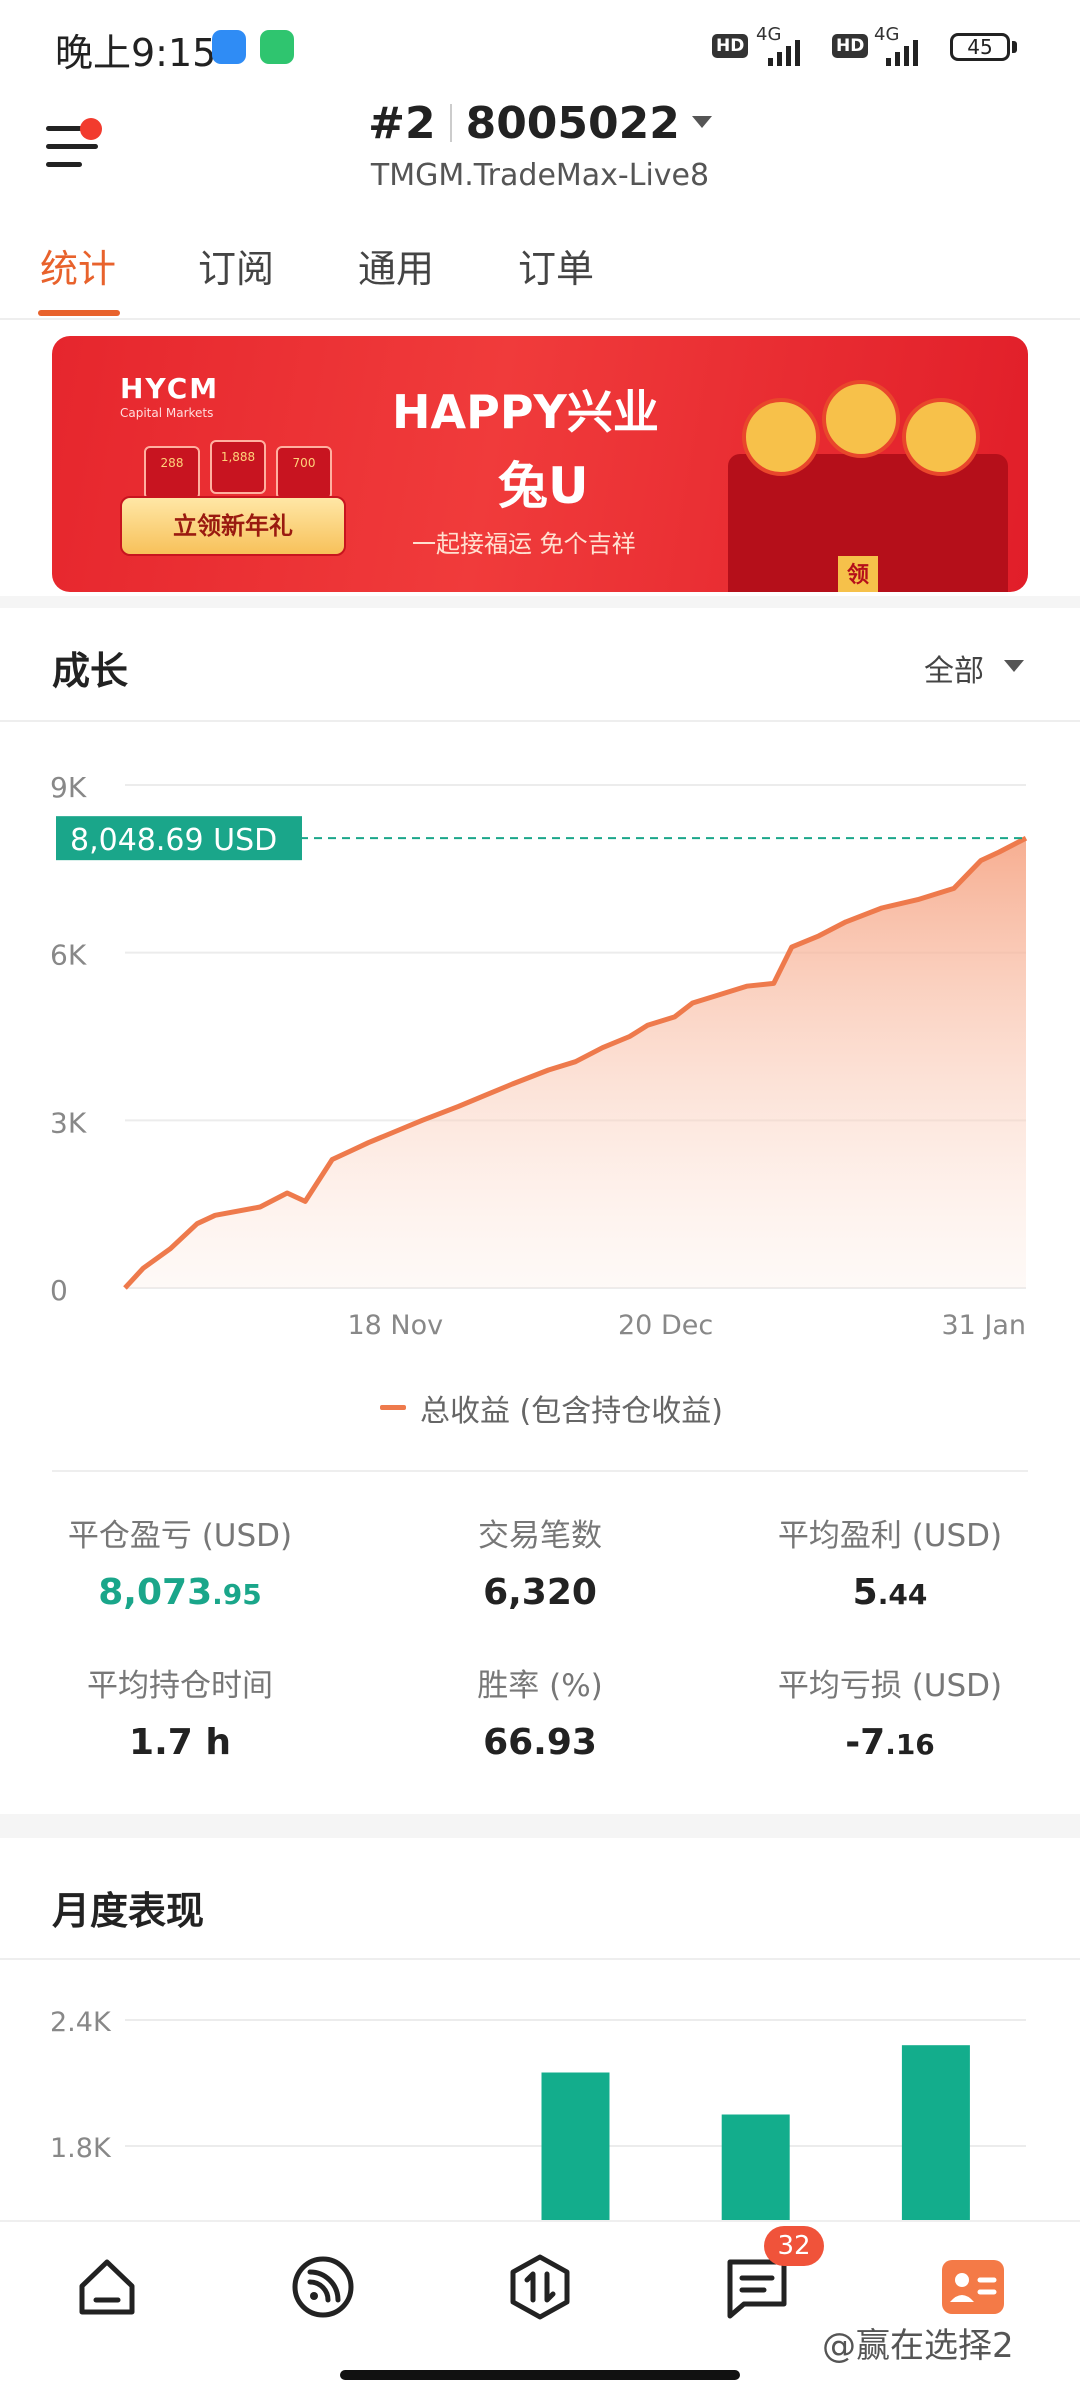  Describe the element at coordinates (571, 1411) in the screenshot. I see `legend-label: 总收益 (包含持仓收益)` at that location.